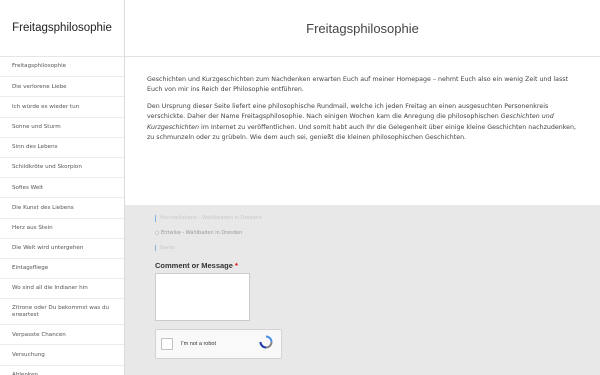 This screenshot has width=600, height=375. I want to click on page-header: Freitagsphilosophie, so click(362, 28).